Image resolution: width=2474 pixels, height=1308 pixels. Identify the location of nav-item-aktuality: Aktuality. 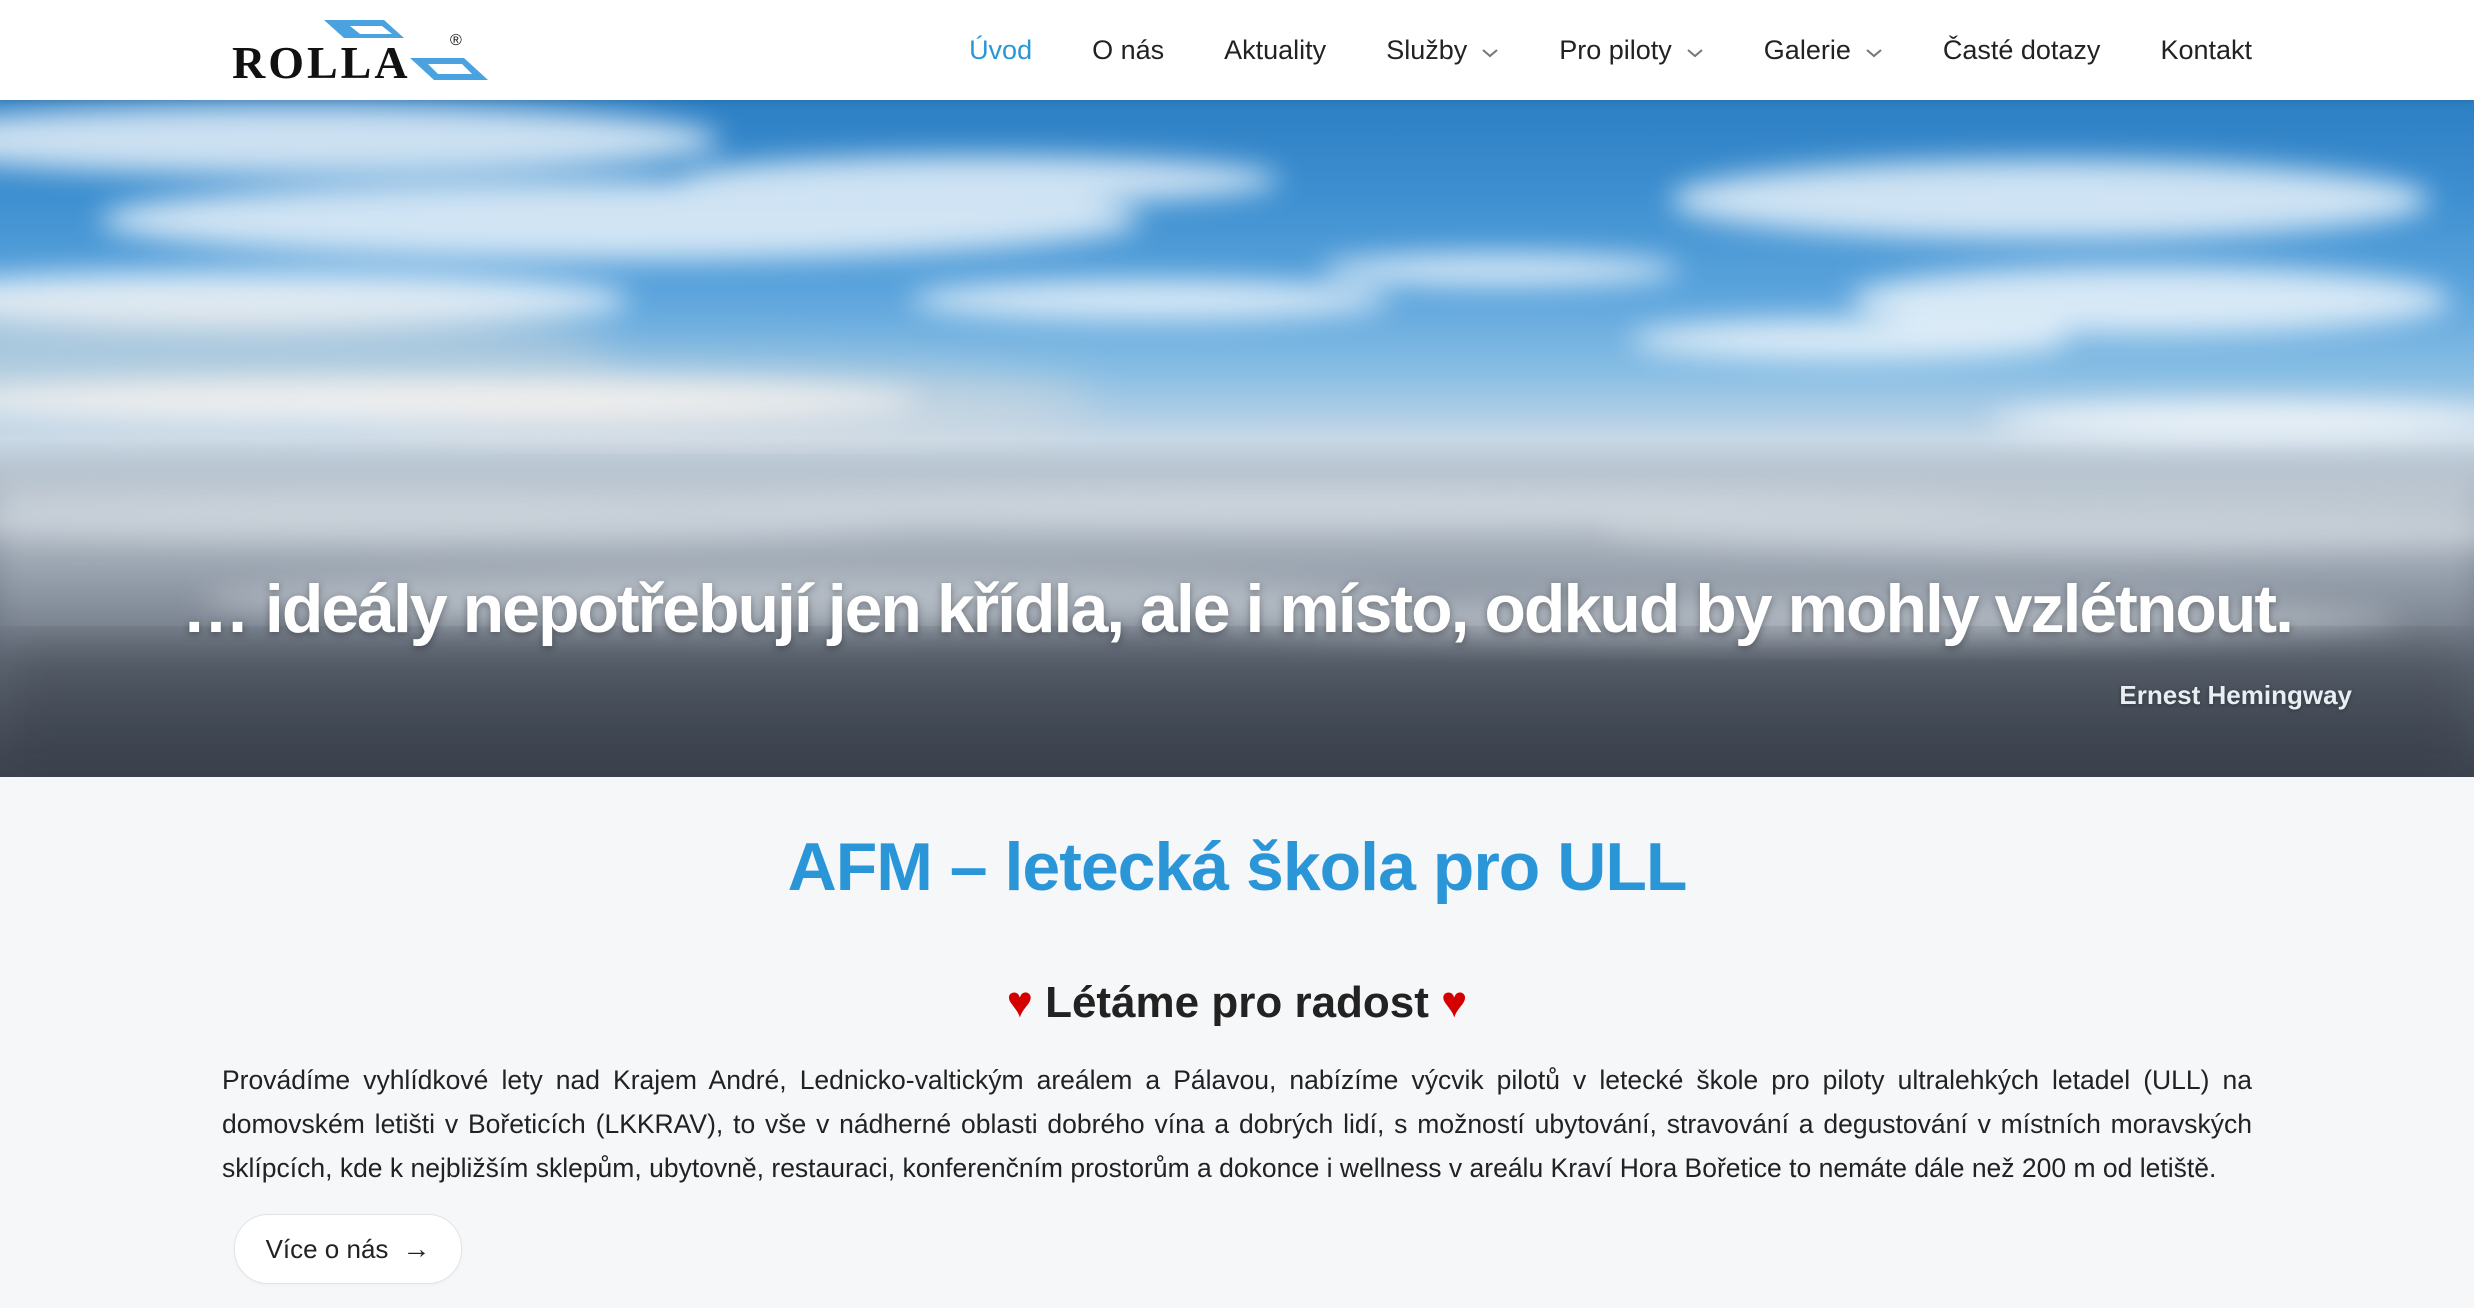
(1275, 50).